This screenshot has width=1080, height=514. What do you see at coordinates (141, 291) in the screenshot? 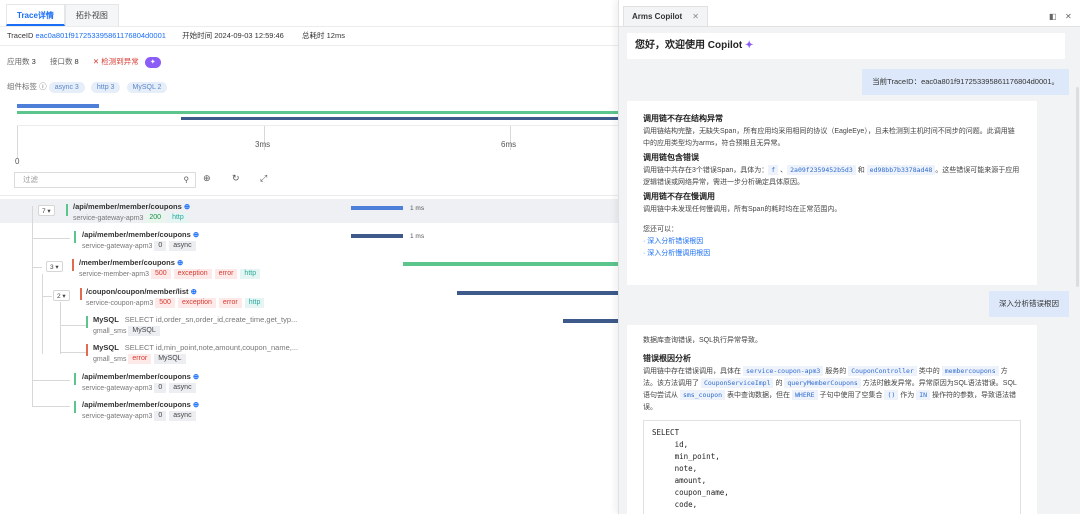
I see `span-name: /coupon/coupon/member/list ⊕` at bounding box center [141, 291].